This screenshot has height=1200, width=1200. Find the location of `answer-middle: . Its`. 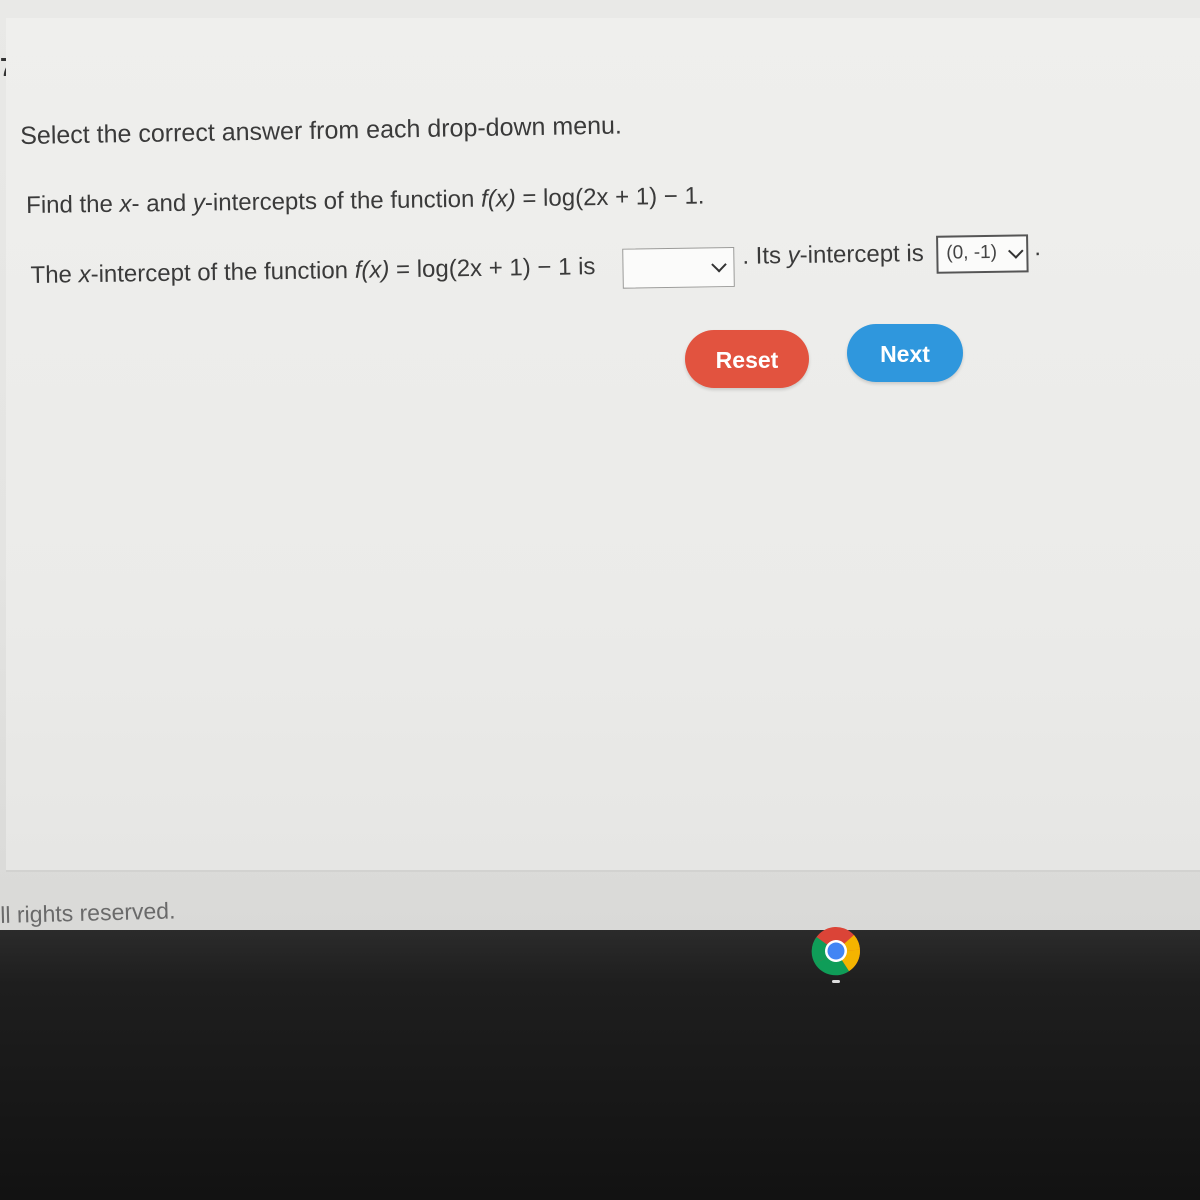

answer-middle: . Its is located at coordinates (765, 256).